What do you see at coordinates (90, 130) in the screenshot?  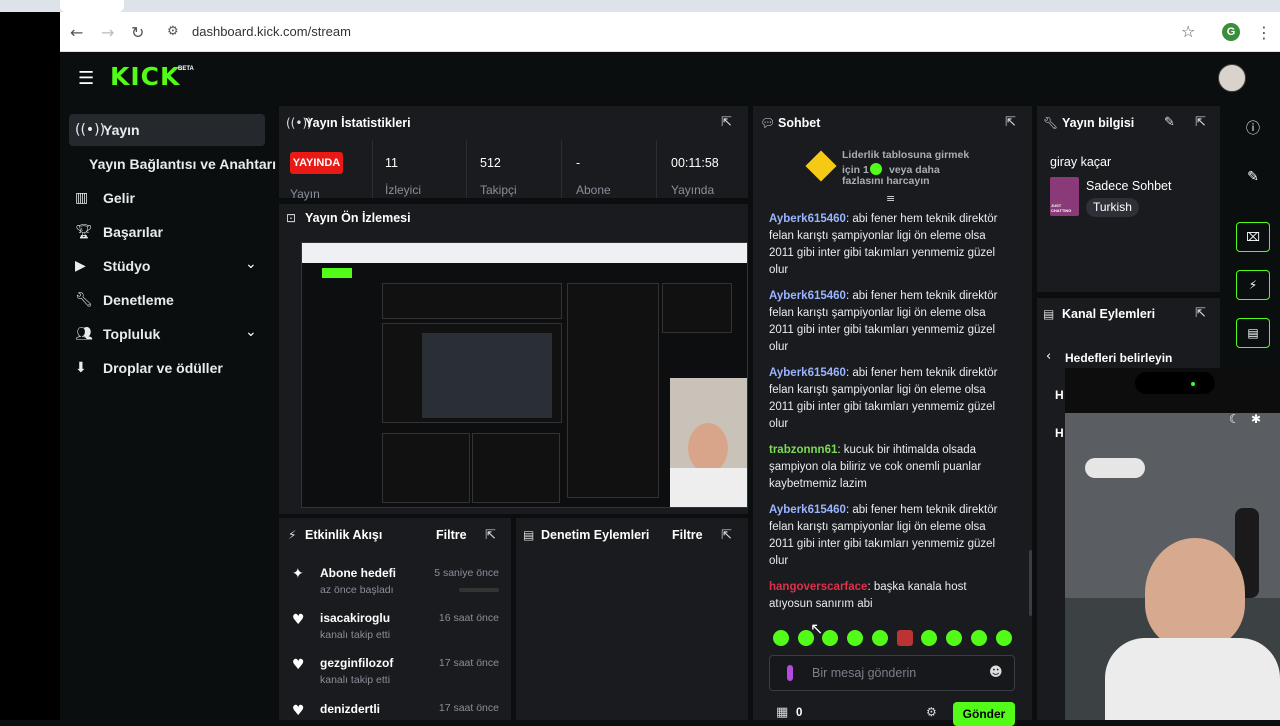 I see `broadcast-icon: ((•))` at bounding box center [90, 130].